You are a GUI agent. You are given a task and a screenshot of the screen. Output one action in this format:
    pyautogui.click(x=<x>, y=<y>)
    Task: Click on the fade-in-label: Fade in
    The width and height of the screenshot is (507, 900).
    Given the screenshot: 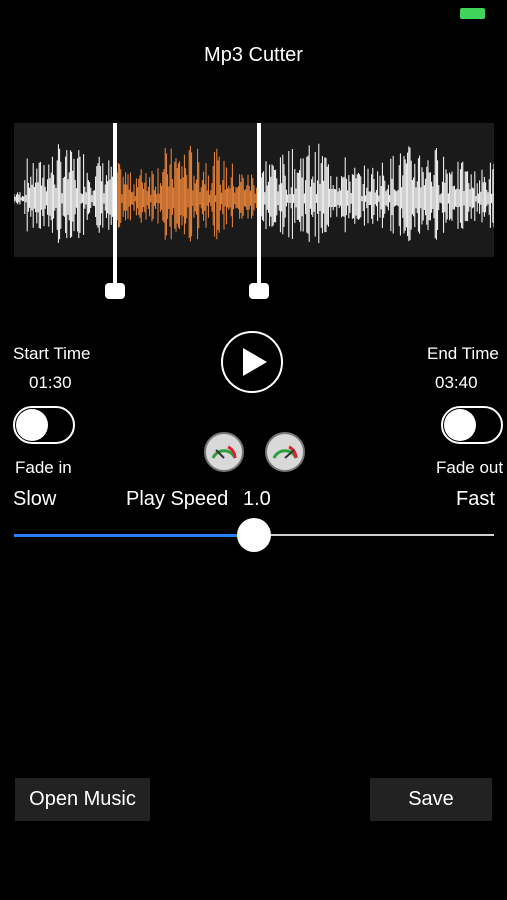 What is the action you would take?
    pyautogui.click(x=43, y=467)
    